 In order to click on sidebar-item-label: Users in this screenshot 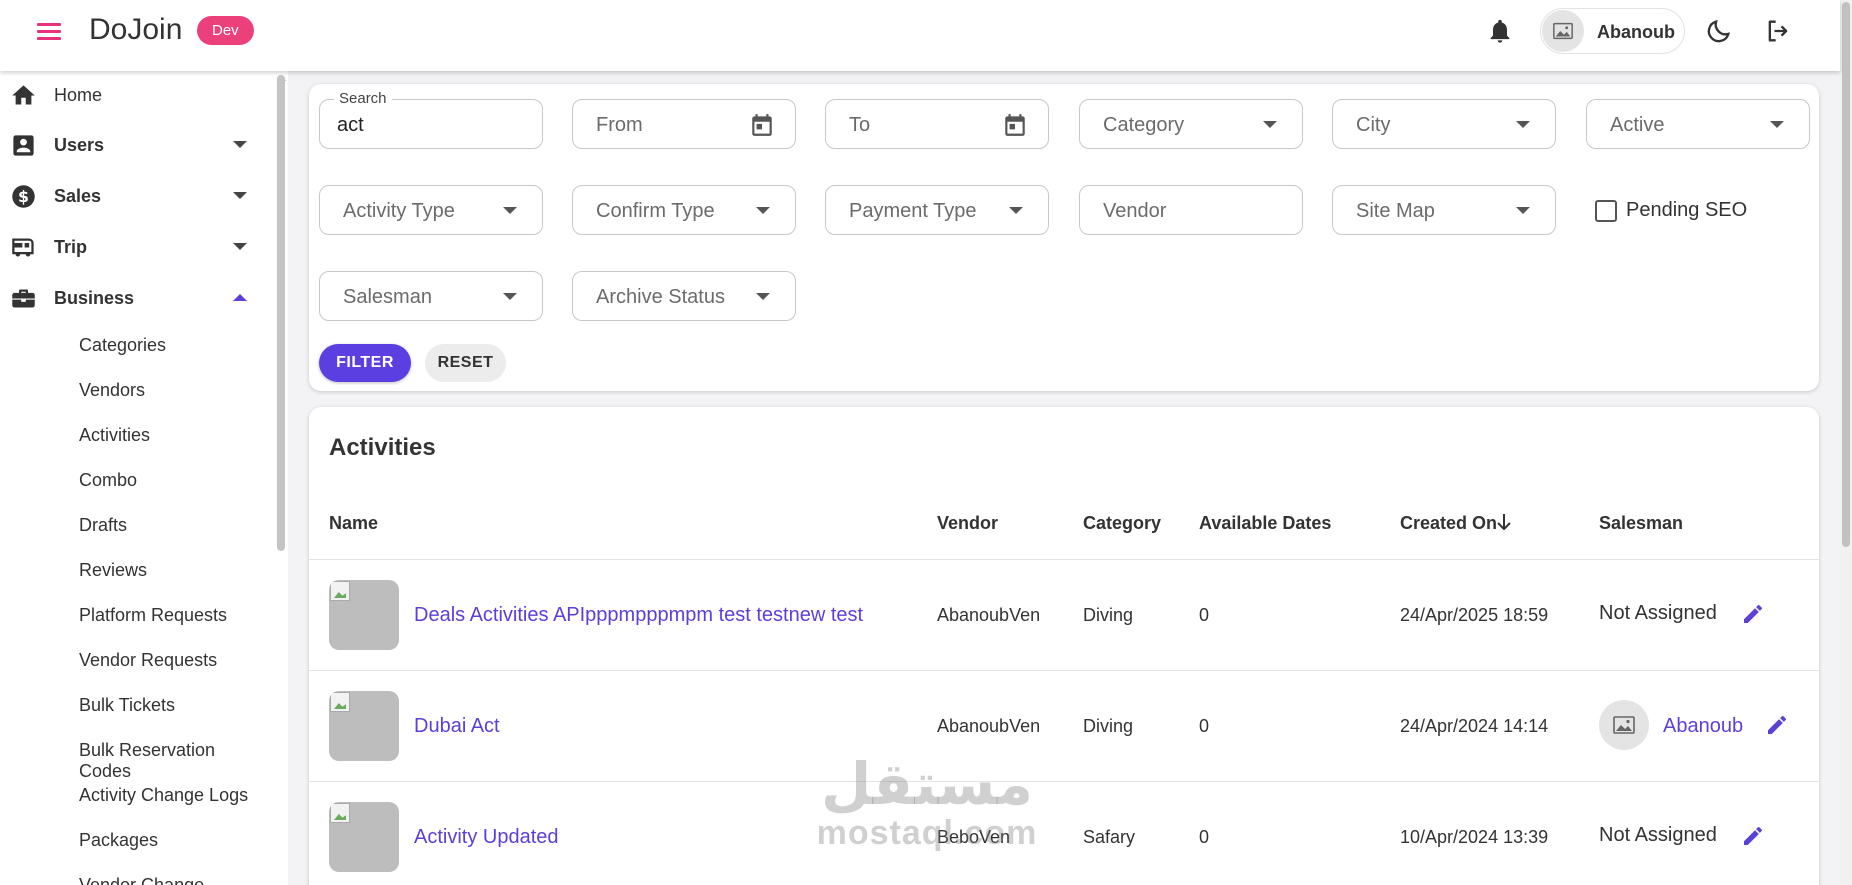, I will do `click(79, 145)`.